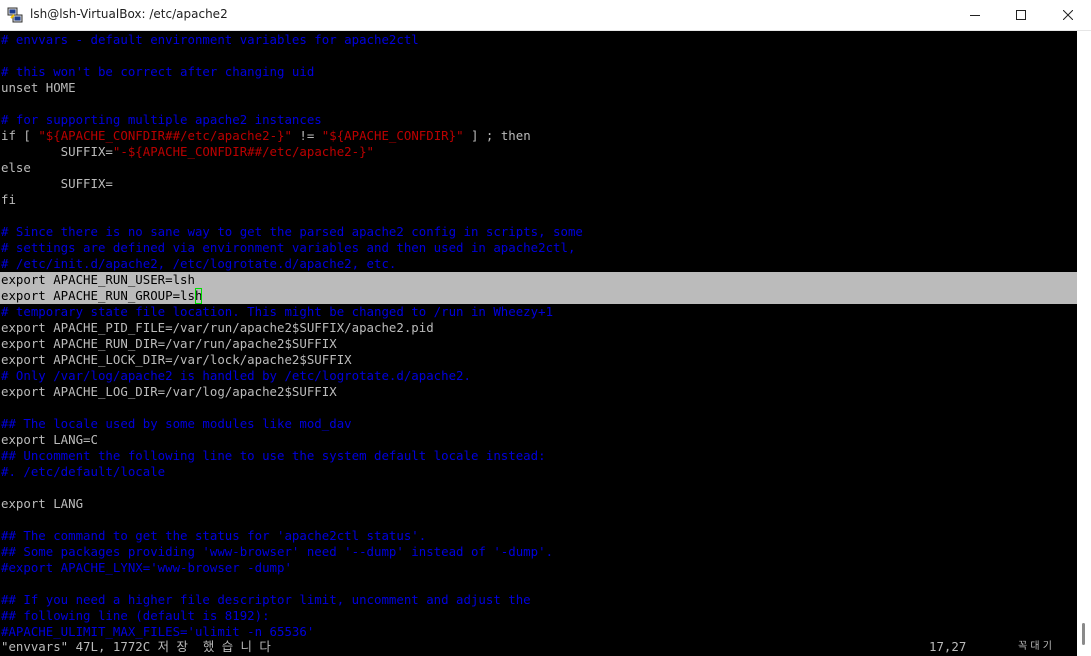 This screenshot has height=656, width=1091. I want to click on scrollbar-thumb, so click(1083, 634).